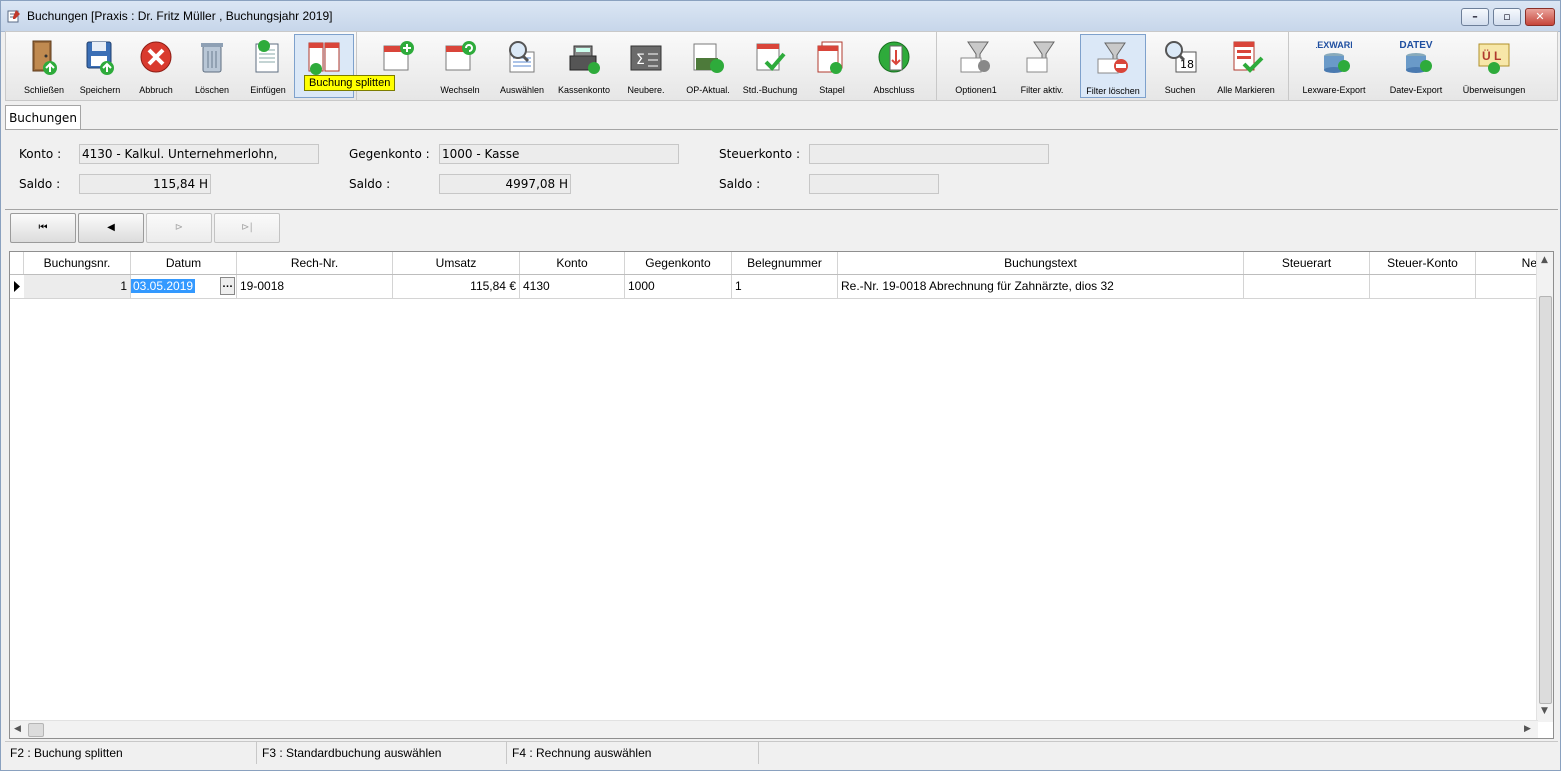  What do you see at coordinates (1333, 66) in the screenshot?
I see `lexware-export-button: LEXWARE Lexware-Export` at bounding box center [1333, 66].